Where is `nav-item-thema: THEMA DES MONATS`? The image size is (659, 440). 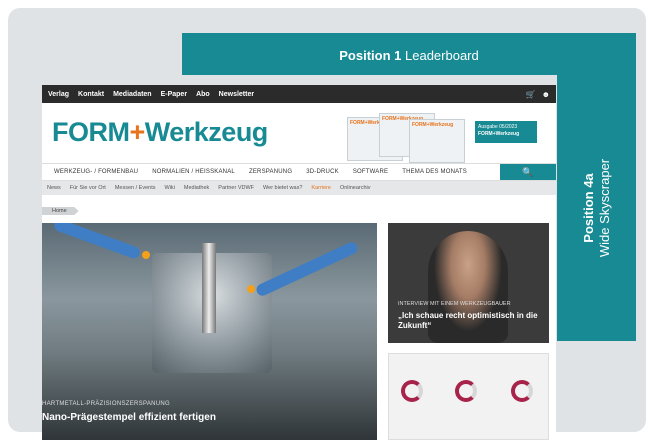
nav-item-thema: THEMA DES MONATS is located at coordinates (434, 172).